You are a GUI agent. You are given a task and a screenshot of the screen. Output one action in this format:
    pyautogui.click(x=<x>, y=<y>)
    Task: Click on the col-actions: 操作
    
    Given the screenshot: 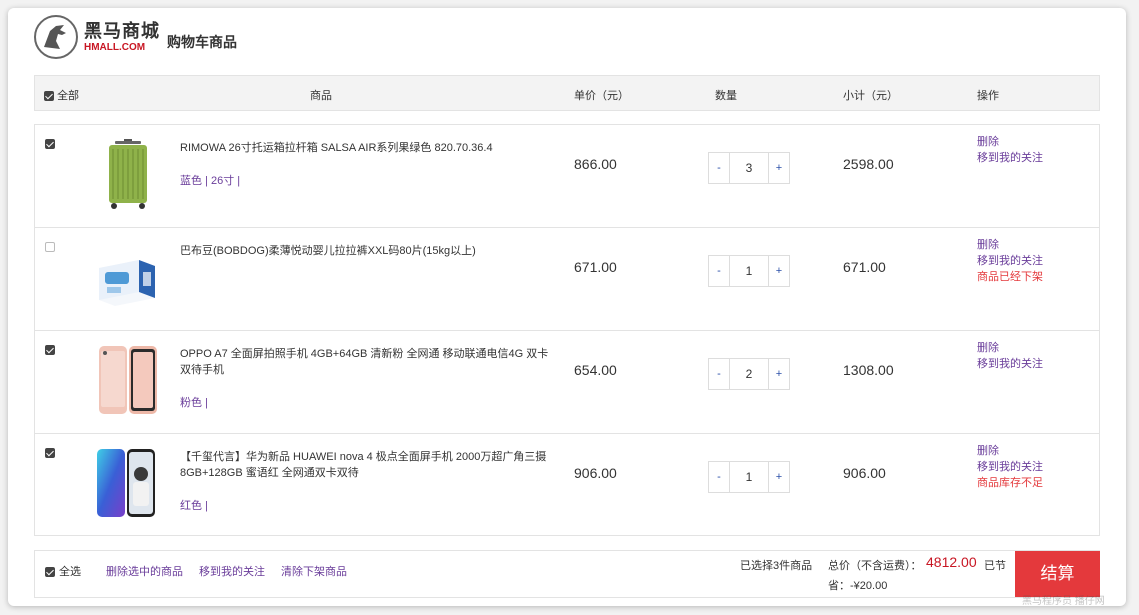 What is the action you would take?
    pyautogui.click(x=988, y=96)
    